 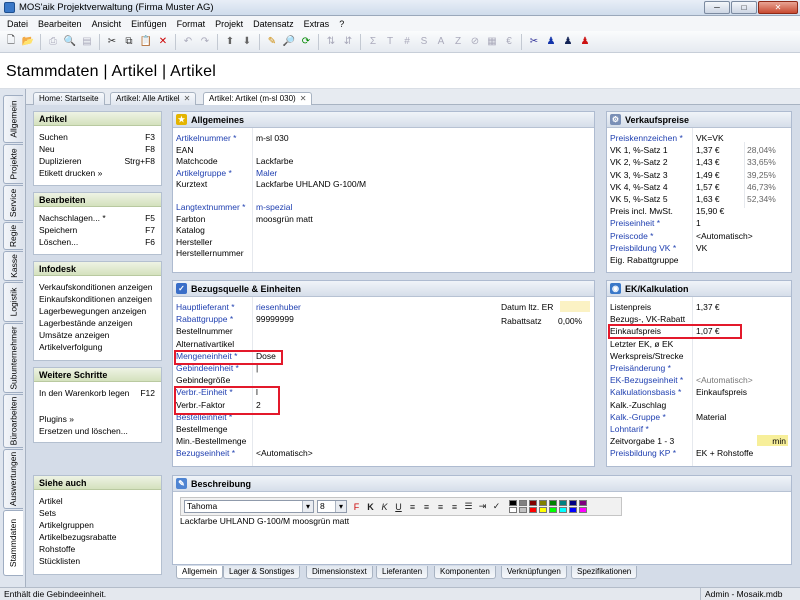 What do you see at coordinates (643, 248) in the screenshot?
I see `field-label: Preisbildung VK *` at bounding box center [643, 248].